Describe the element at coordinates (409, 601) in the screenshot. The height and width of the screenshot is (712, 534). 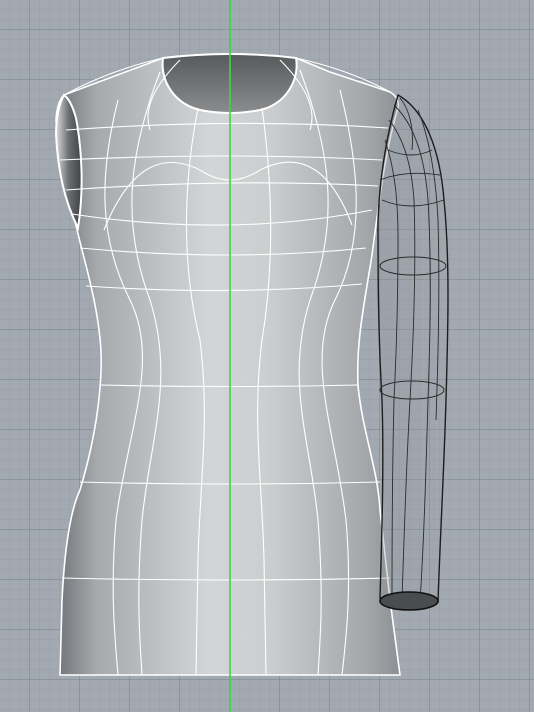
I see `sleeve-wrist-opening` at that location.